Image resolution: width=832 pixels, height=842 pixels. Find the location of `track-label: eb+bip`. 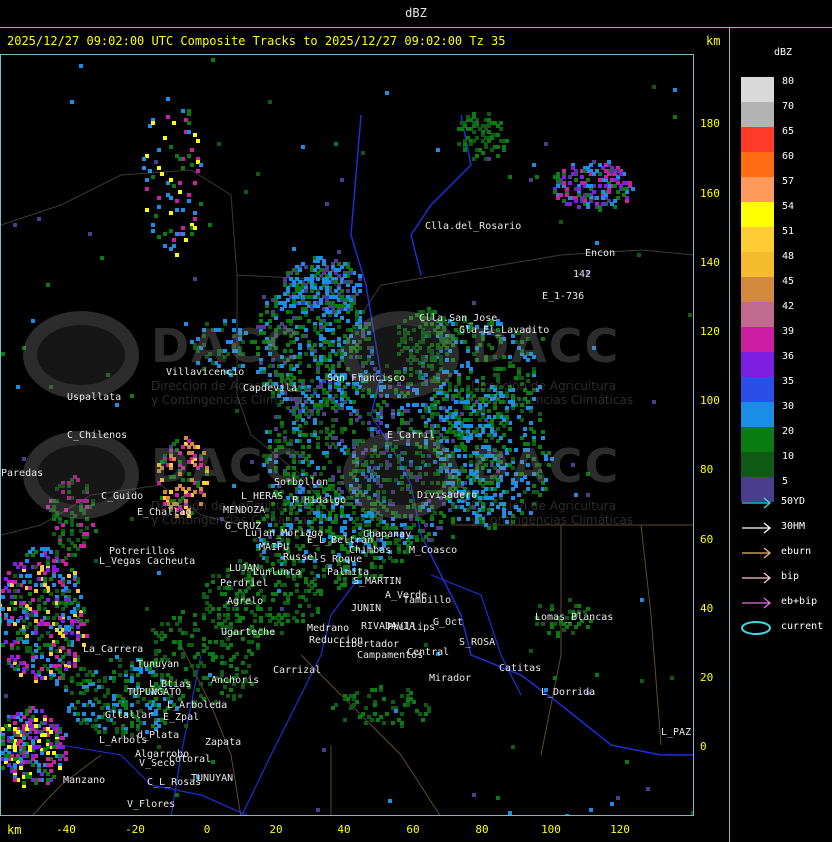

track-label: eb+bip is located at coordinates (799, 601).